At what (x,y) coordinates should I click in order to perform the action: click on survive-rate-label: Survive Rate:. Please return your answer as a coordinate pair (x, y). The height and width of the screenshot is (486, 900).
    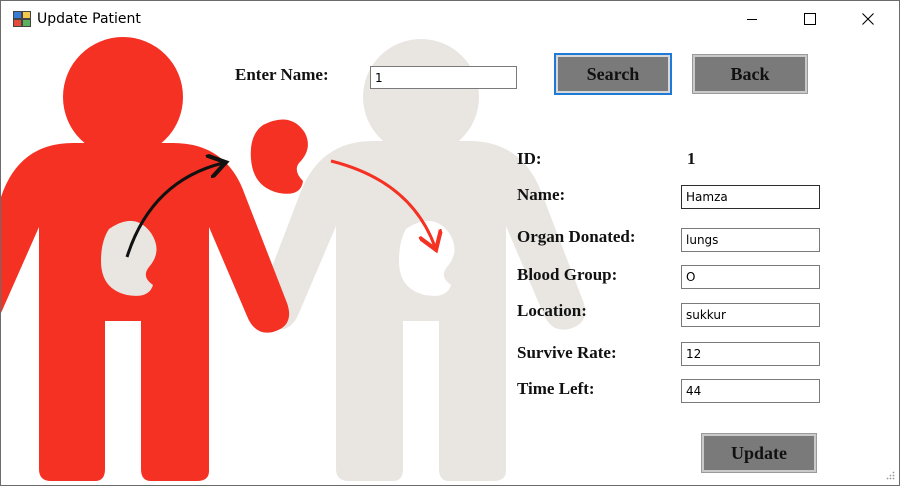
    Looking at the image, I should click on (567, 352).